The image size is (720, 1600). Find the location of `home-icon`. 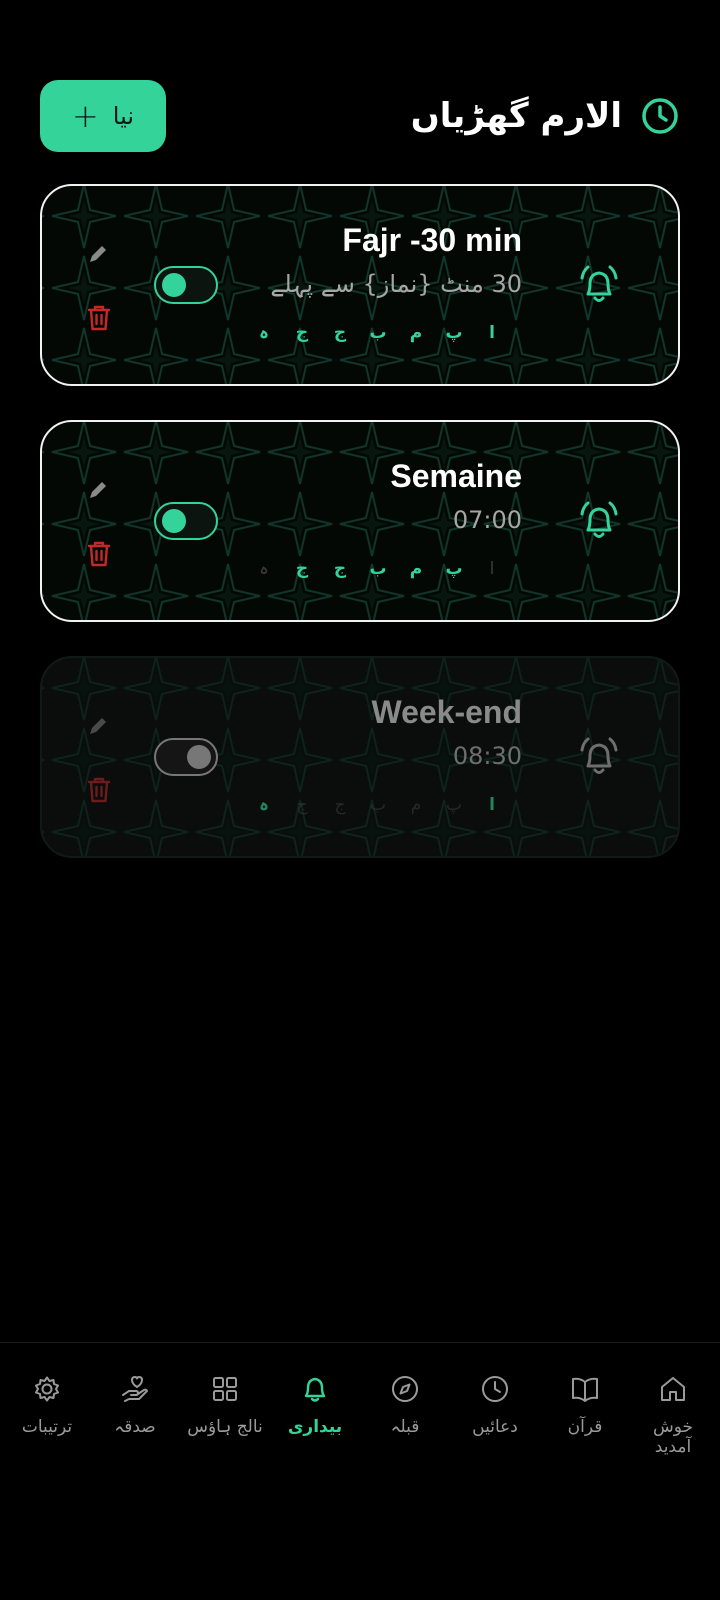

home-icon is located at coordinates (673, 1389).